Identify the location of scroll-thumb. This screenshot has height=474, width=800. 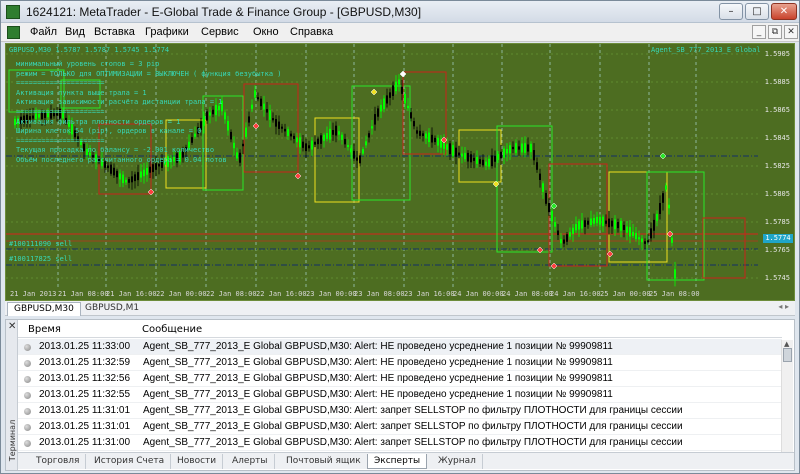
(787, 355).